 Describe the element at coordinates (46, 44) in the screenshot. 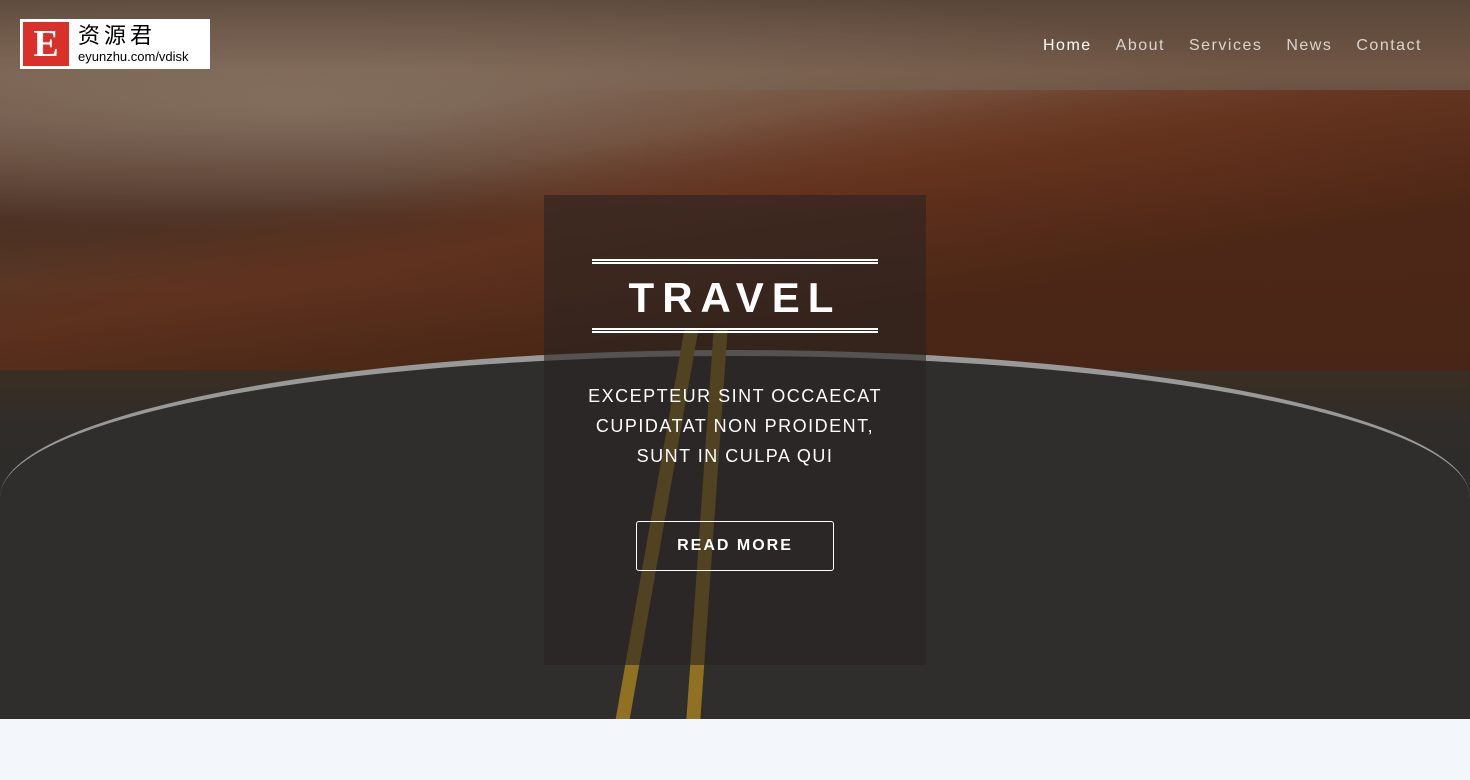

I see `logo-letter: E` at that location.